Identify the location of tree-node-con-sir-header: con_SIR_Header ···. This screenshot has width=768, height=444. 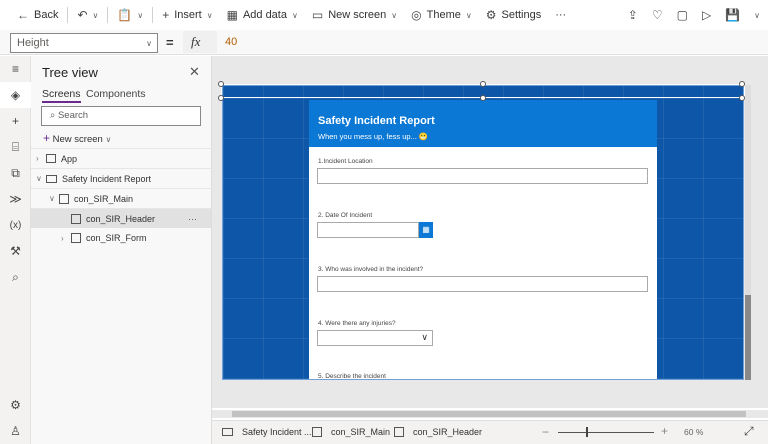
(121, 218).